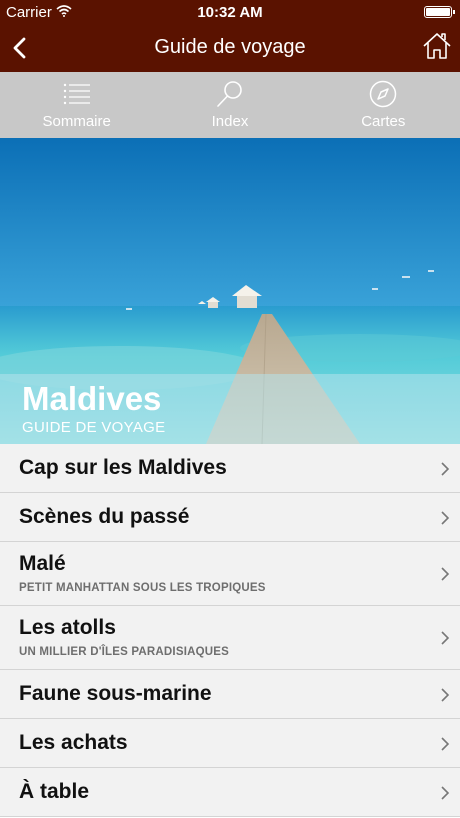 Image resolution: width=460 pixels, height=818 pixels. What do you see at coordinates (383, 121) in the screenshot?
I see `tab-label: Cartes` at bounding box center [383, 121].